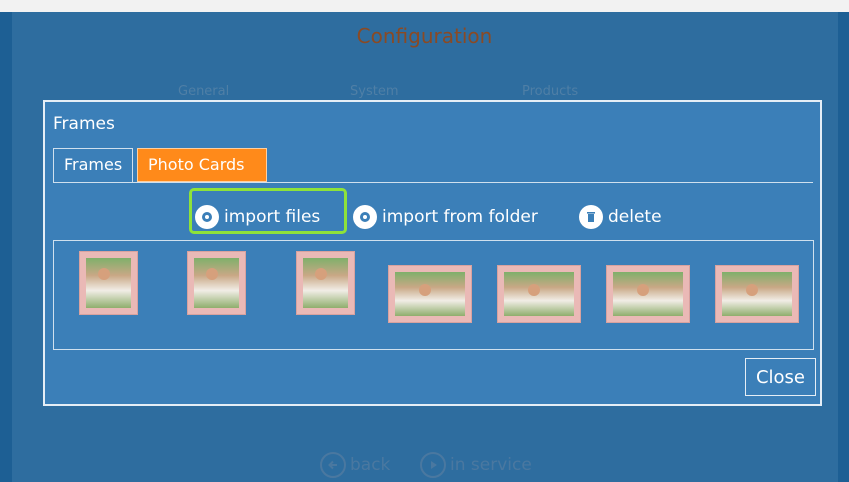 This screenshot has width=849, height=482. Describe the element at coordinates (333, 465) in the screenshot. I see `arrow-left-icon` at that location.